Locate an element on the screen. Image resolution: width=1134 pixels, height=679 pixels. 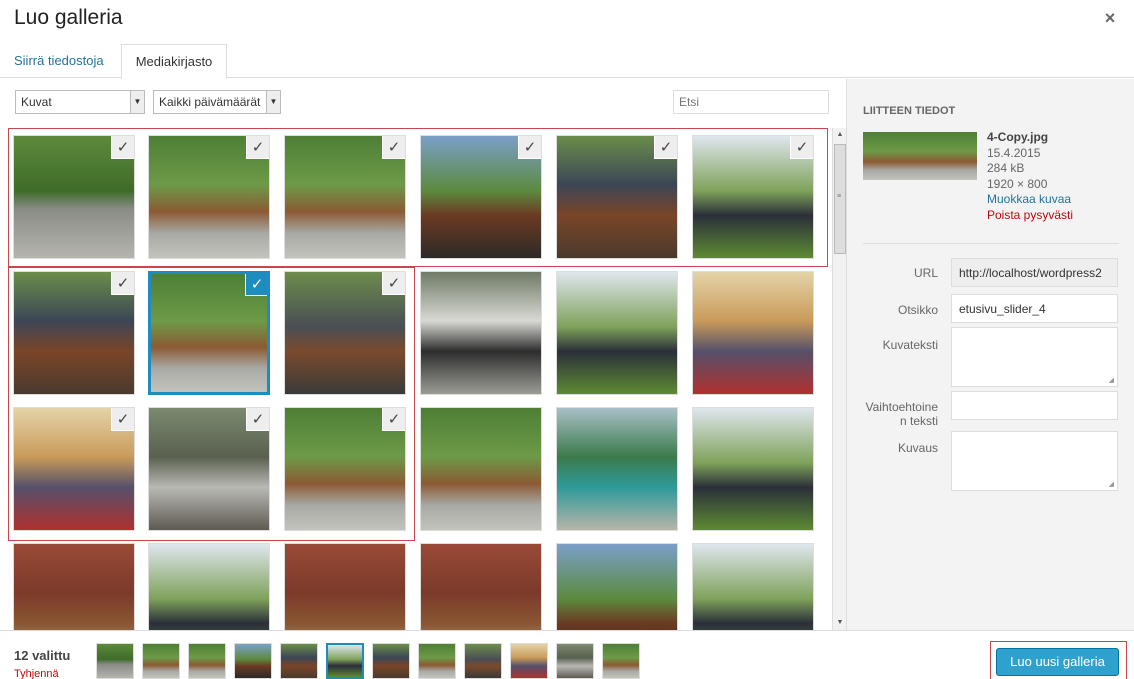
alt-text-label-line2: n teksti is located at coordinates (918, 421).